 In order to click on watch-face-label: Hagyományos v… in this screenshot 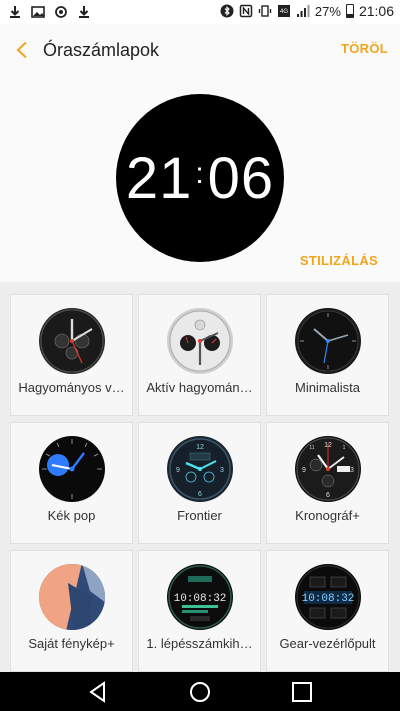, I will do `click(71, 387)`.